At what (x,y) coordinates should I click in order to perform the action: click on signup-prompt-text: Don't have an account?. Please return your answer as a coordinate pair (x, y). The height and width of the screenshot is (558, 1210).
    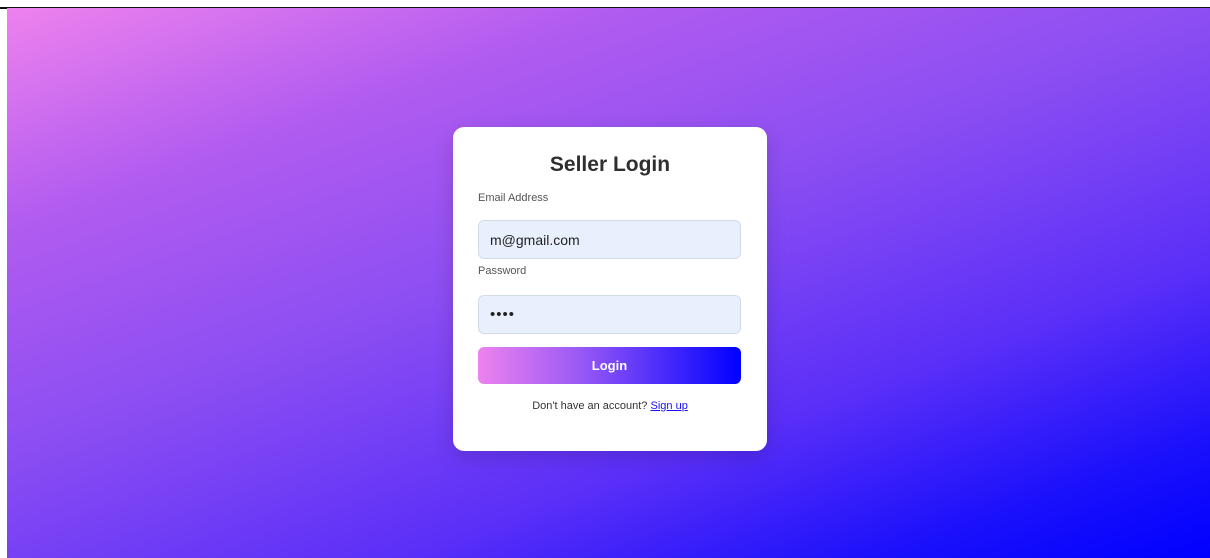
    Looking at the image, I should click on (590, 406).